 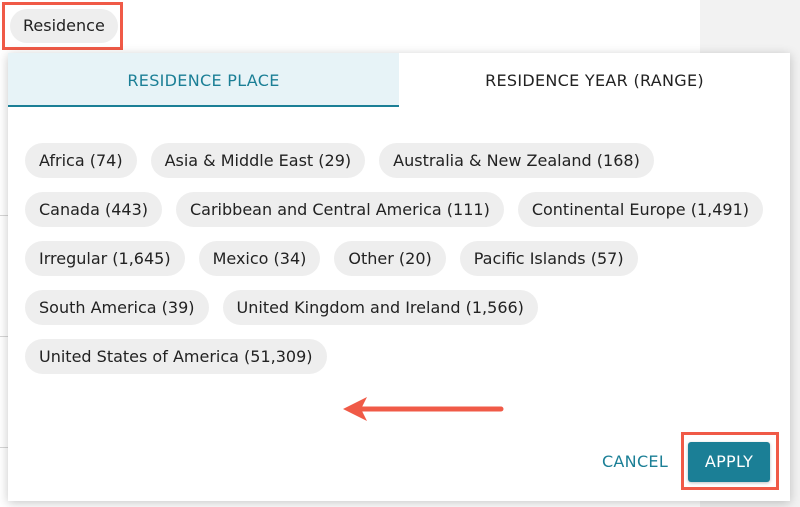 What do you see at coordinates (635, 462) in the screenshot?
I see `cancel-button: CANCEL` at bounding box center [635, 462].